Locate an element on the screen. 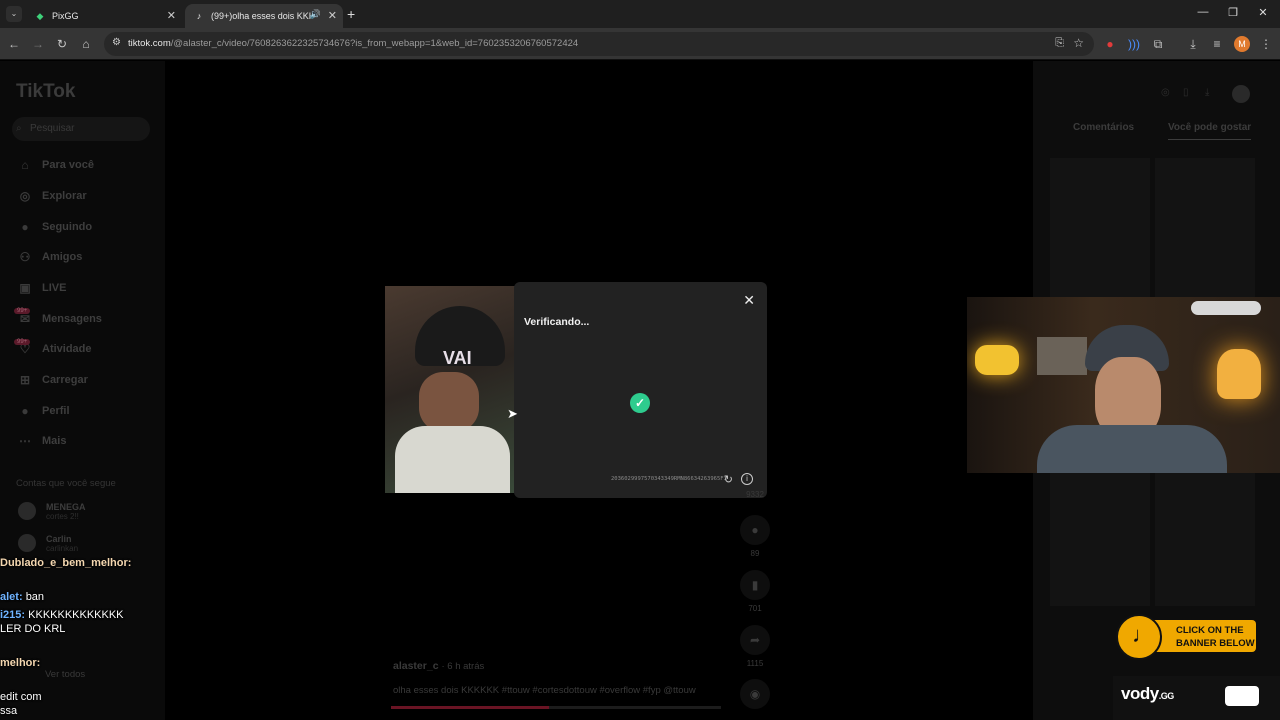  banner-line2: BANNER BELOW is located at coordinates (1215, 643).